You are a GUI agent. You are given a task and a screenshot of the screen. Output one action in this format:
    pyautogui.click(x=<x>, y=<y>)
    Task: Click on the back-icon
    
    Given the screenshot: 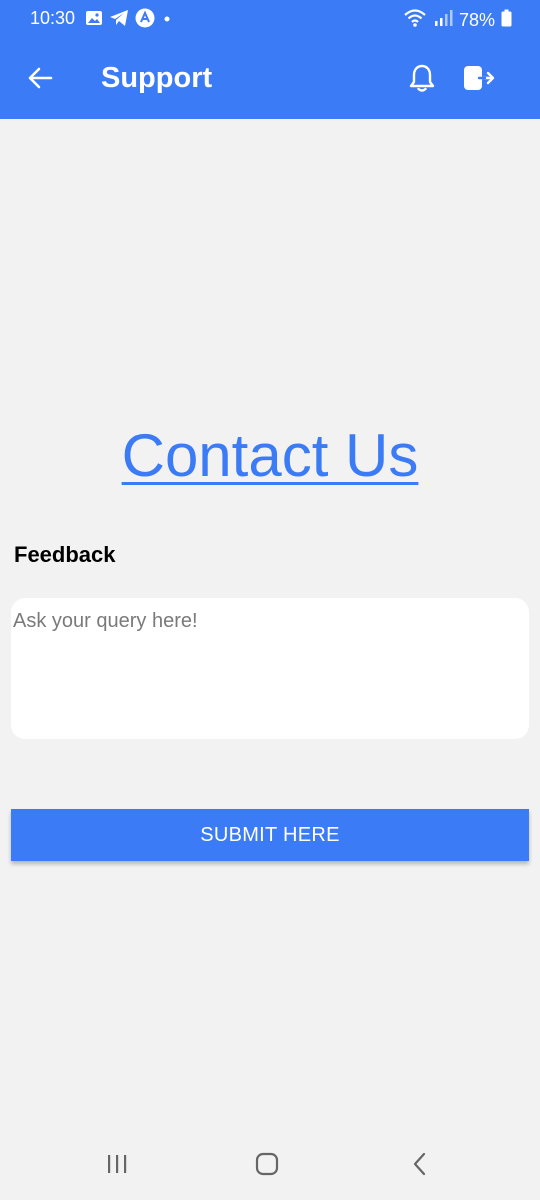 What is the action you would take?
    pyautogui.click(x=420, y=1166)
    